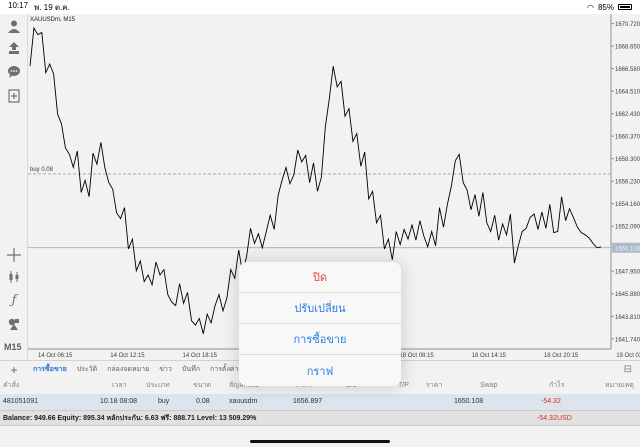  Describe the element at coordinates (320, 7) in the screenshot. I see `status-bar: 10:17 พ. 19 ต.ค. ◠ 85%` at that location.